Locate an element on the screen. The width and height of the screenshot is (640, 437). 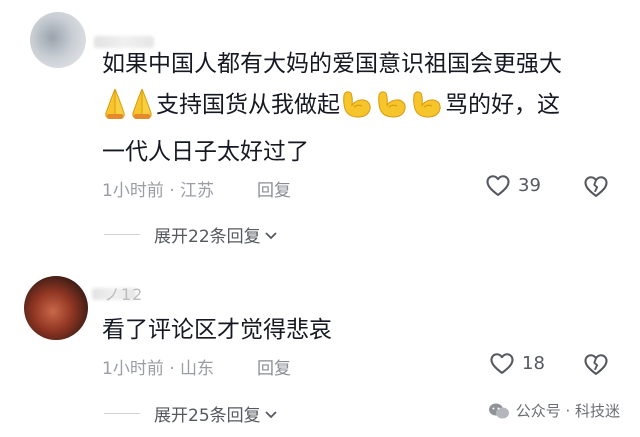
comment-time-location: 1小时前 · 江苏 is located at coordinates (158, 191).